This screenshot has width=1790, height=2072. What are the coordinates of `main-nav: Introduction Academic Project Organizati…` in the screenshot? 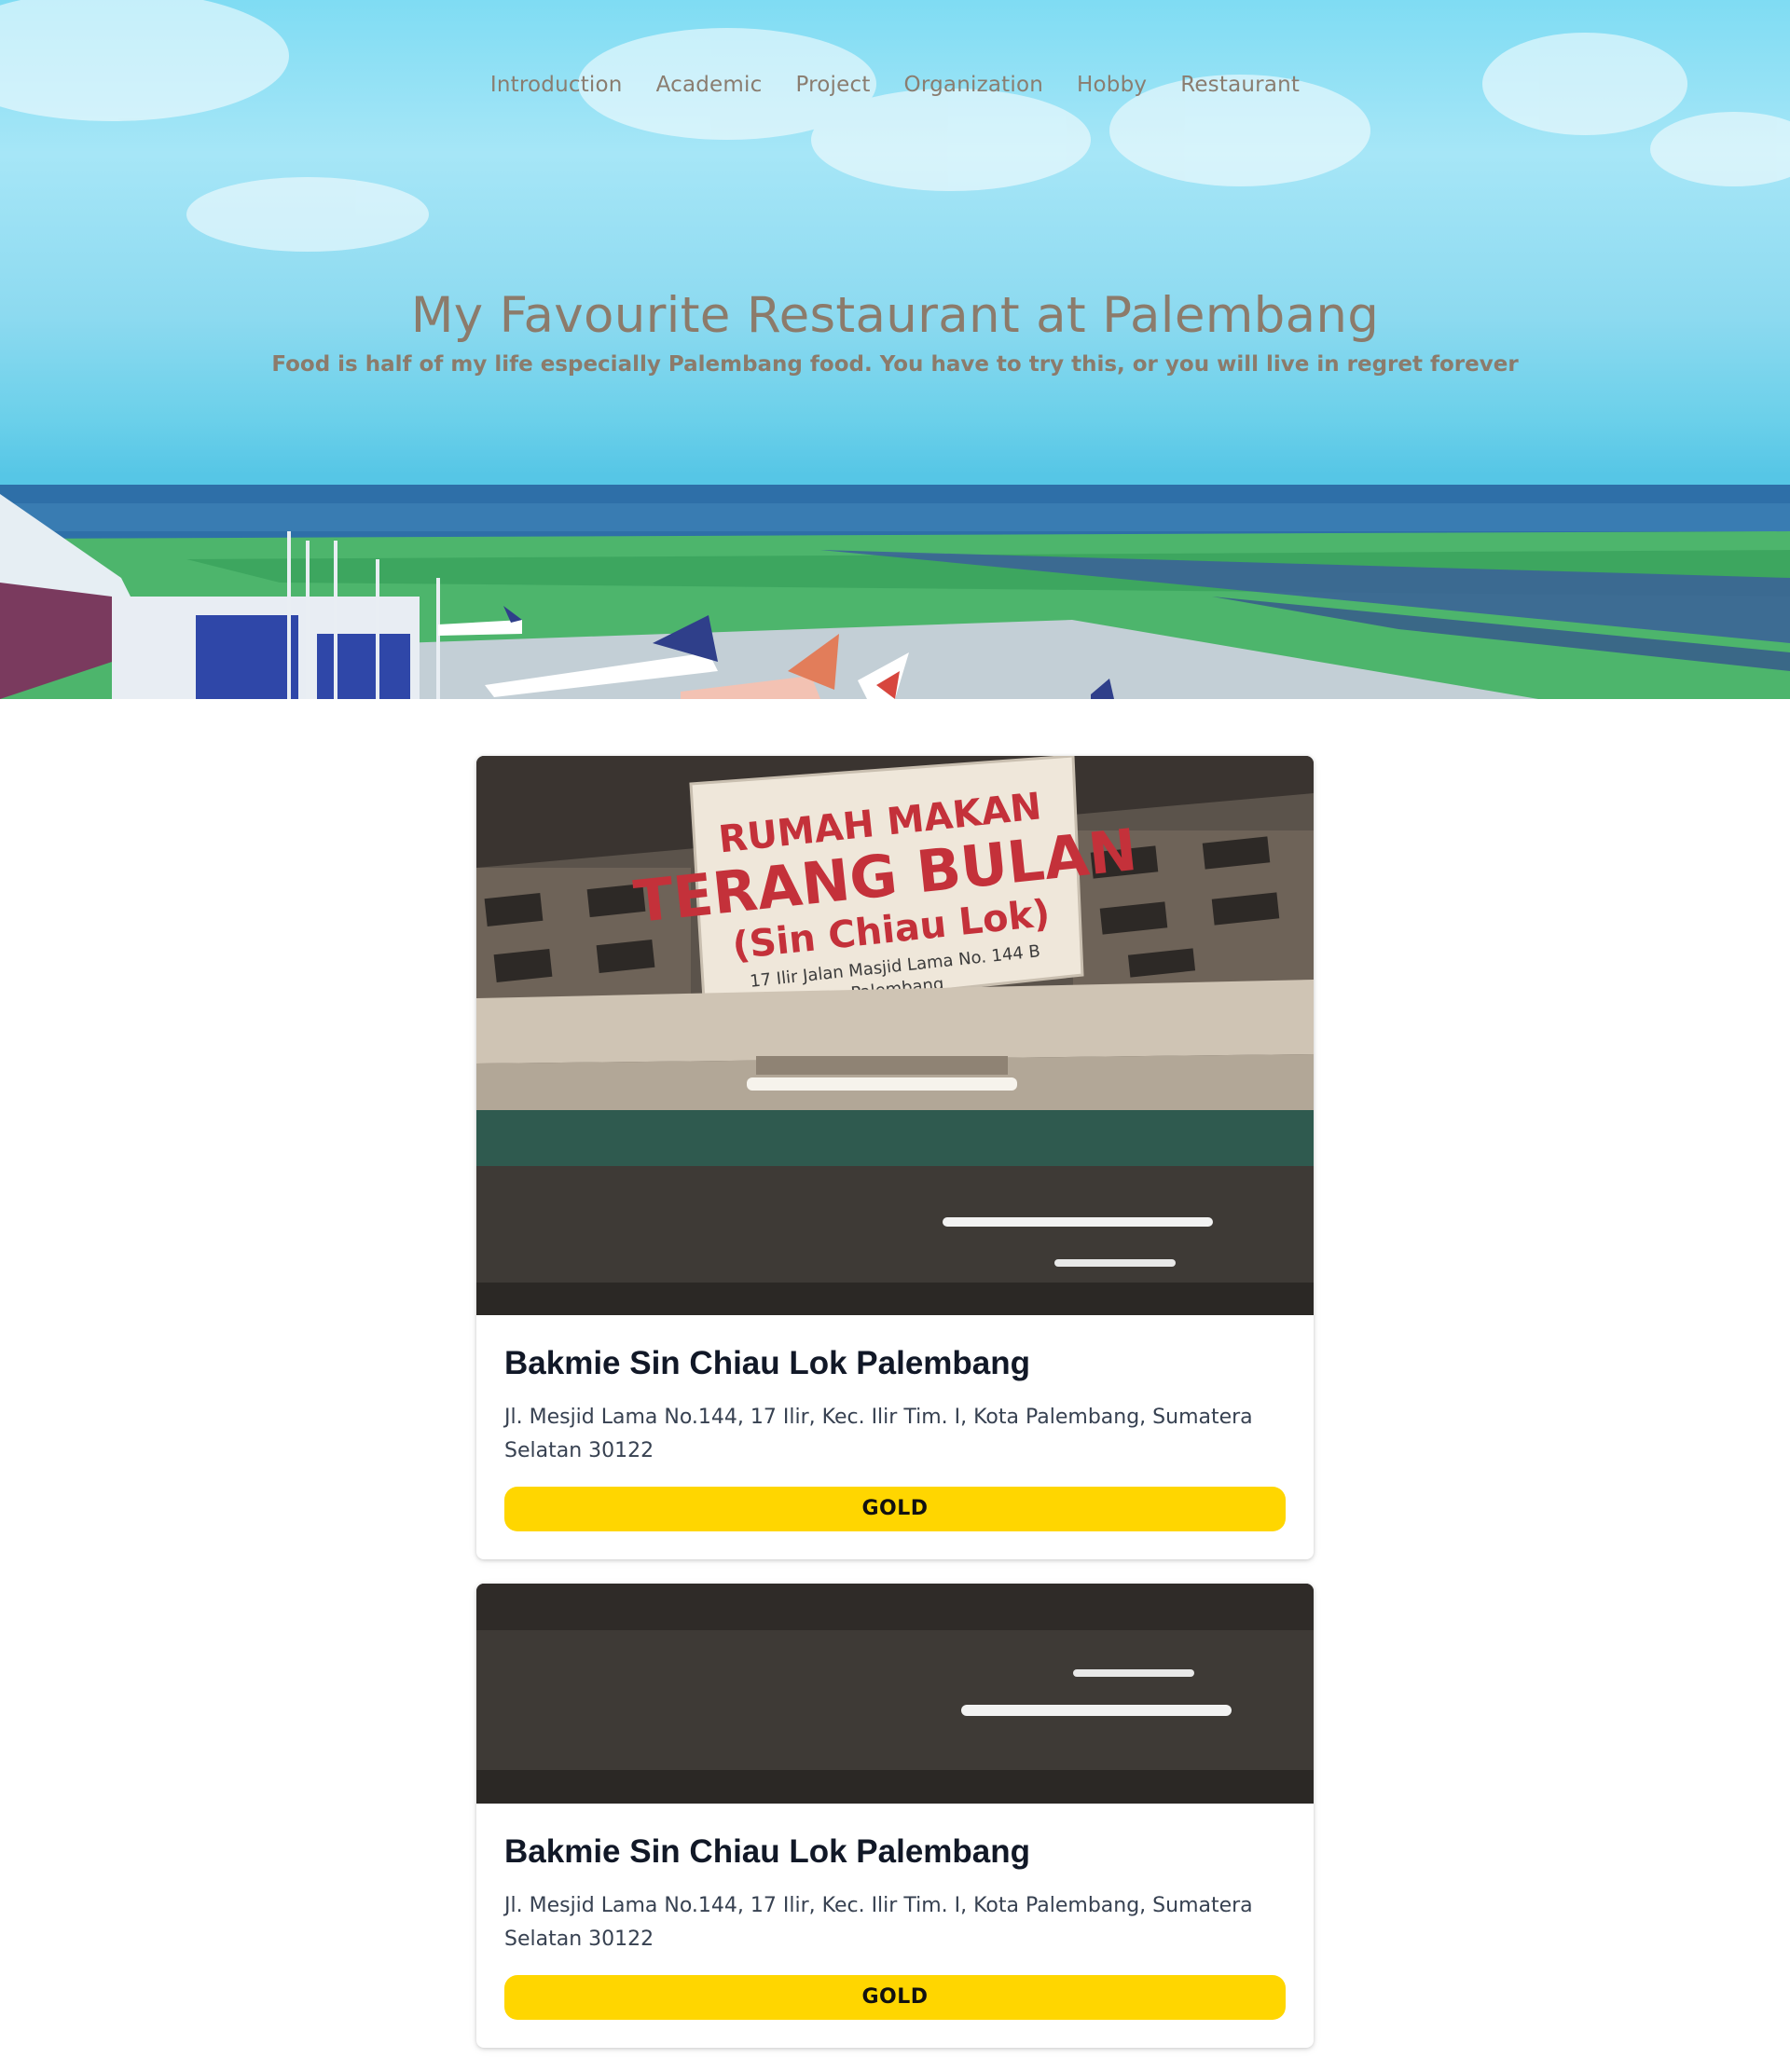 It's located at (895, 85).